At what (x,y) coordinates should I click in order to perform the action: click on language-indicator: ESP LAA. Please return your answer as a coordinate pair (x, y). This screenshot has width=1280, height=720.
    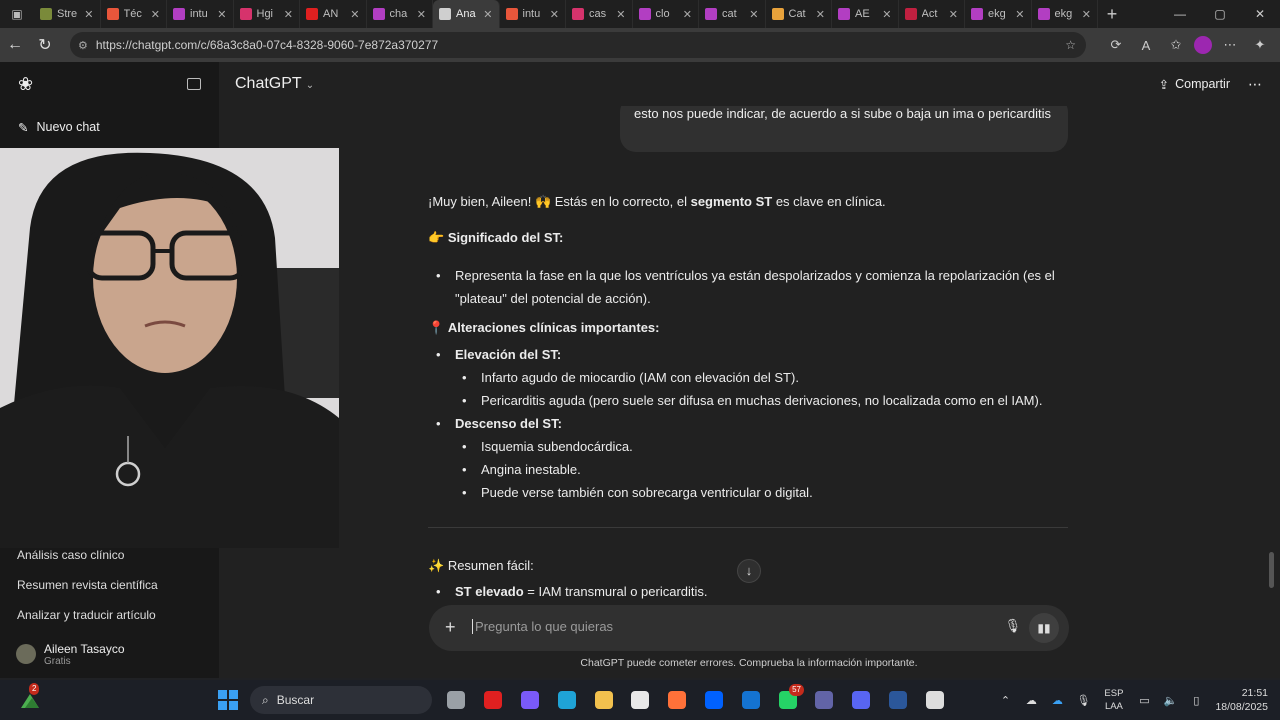
    Looking at the image, I should click on (1113, 700).